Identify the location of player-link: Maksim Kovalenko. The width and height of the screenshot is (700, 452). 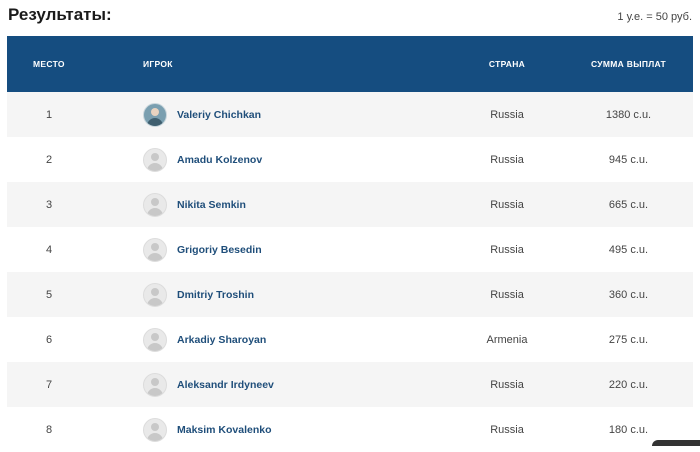
(224, 430).